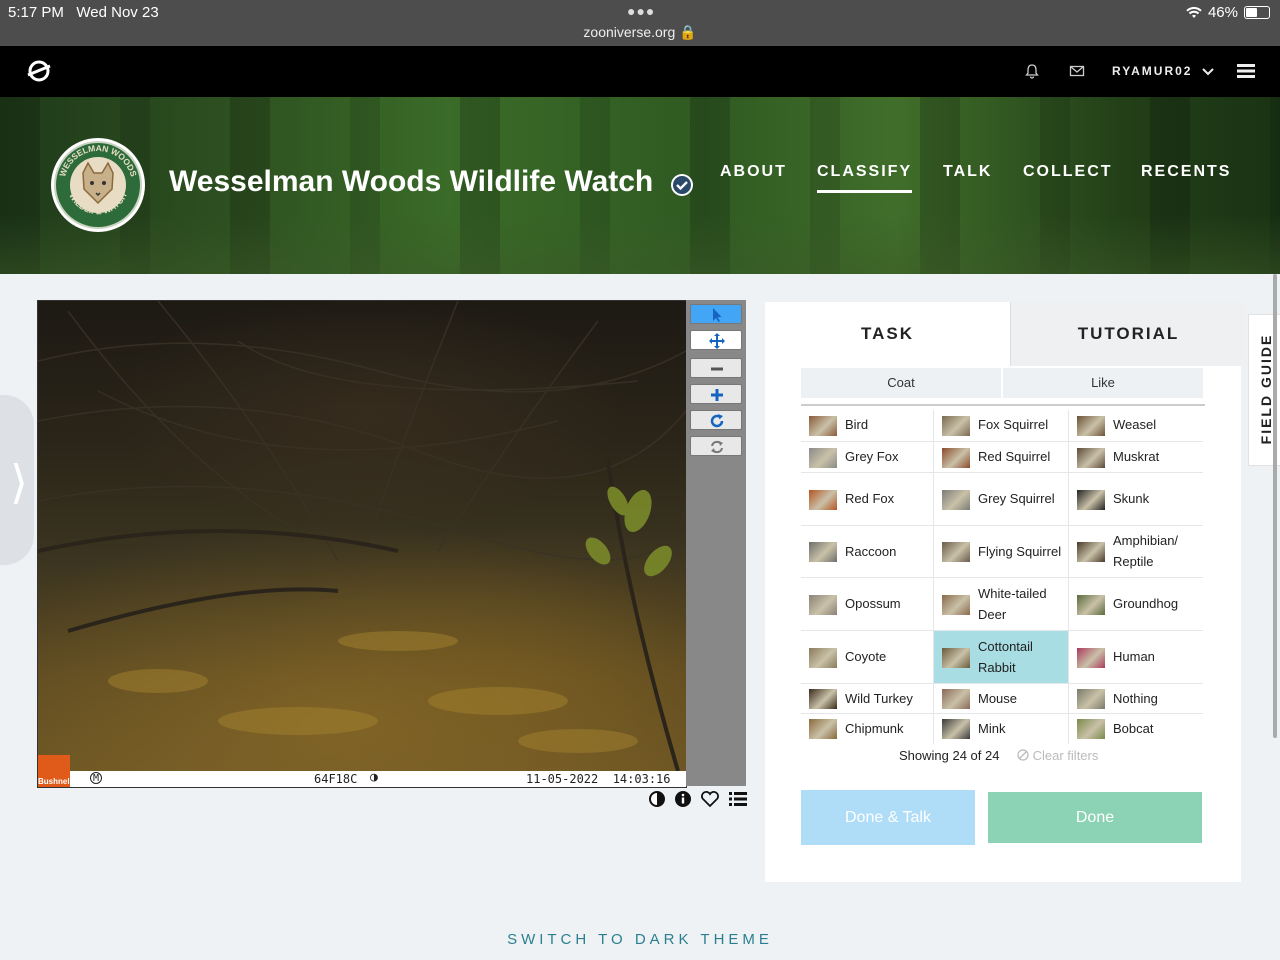 The width and height of the screenshot is (1280, 960). I want to click on species-label: Muskrat, so click(1136, 457).